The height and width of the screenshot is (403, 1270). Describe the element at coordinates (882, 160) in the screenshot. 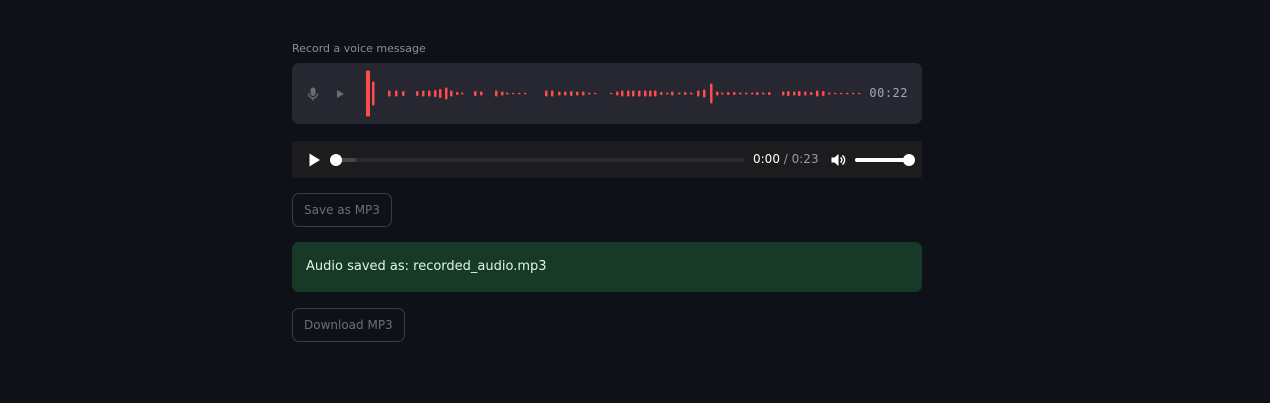

I see `volume-fill` at that location.